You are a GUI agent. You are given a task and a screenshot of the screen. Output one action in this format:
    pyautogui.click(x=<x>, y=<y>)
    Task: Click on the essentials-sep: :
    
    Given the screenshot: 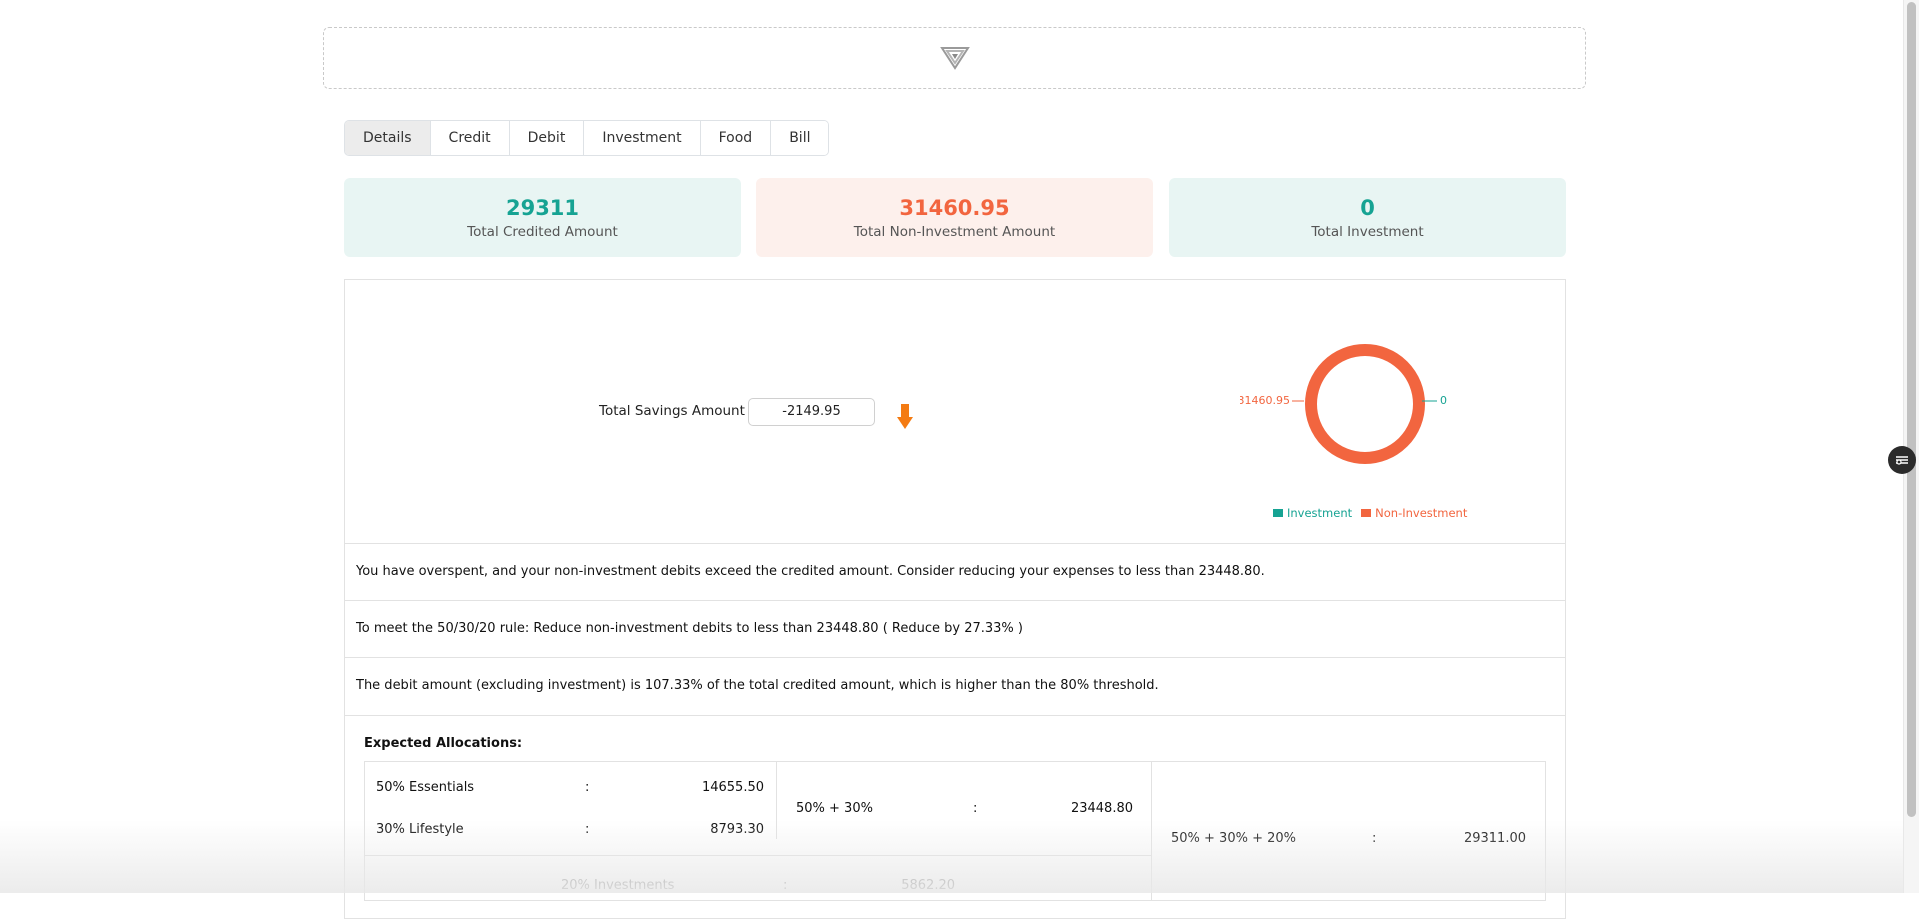 What is the action you would take?
    pyautogui.click(x=587, y=787)
    